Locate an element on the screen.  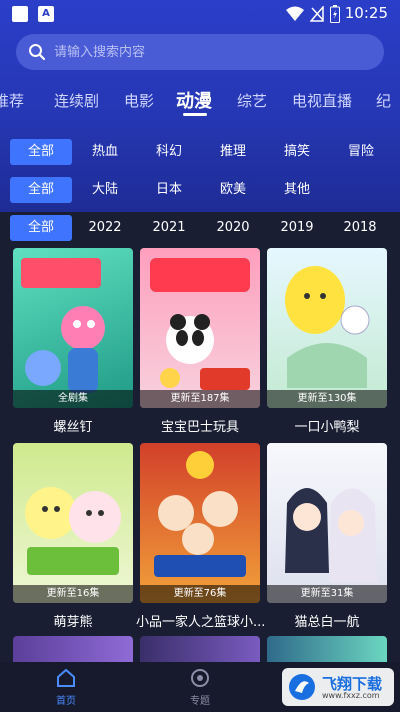
region-filter: 全部 大陆 日本 欧美 其他 is located at coordinates (200, 190).